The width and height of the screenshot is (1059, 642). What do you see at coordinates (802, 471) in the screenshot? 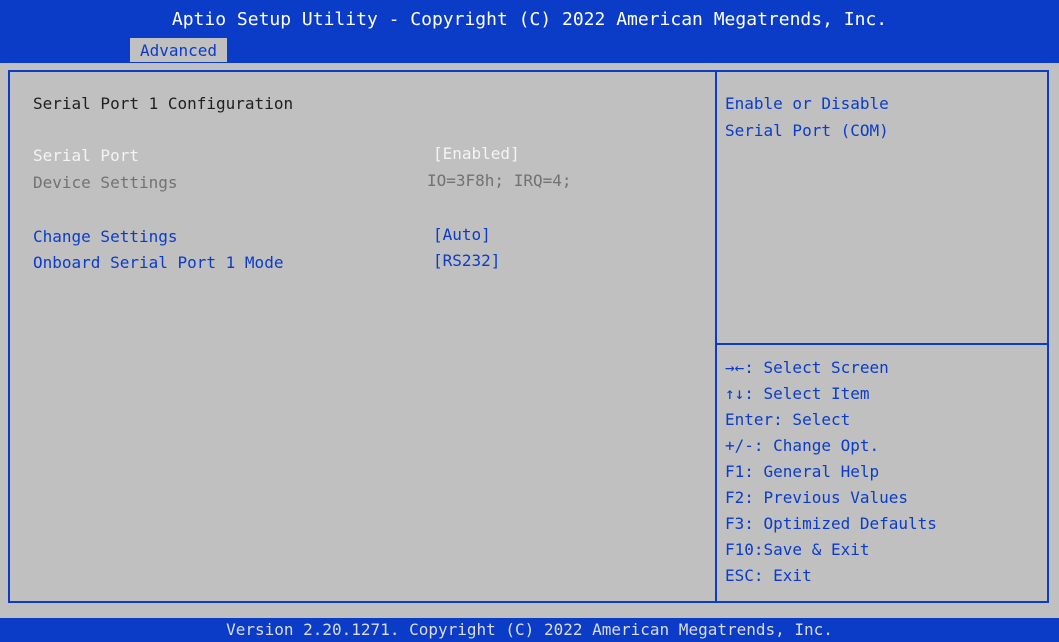
I see `key-legend-item: F1: General Help` at bounding box center [802, 471].